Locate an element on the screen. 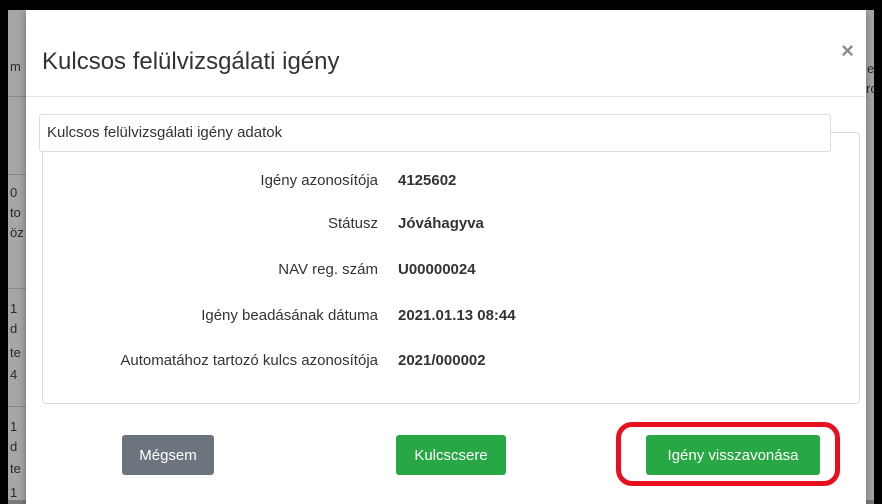  field-value: 4125602 is located at coordinates (427, 180).